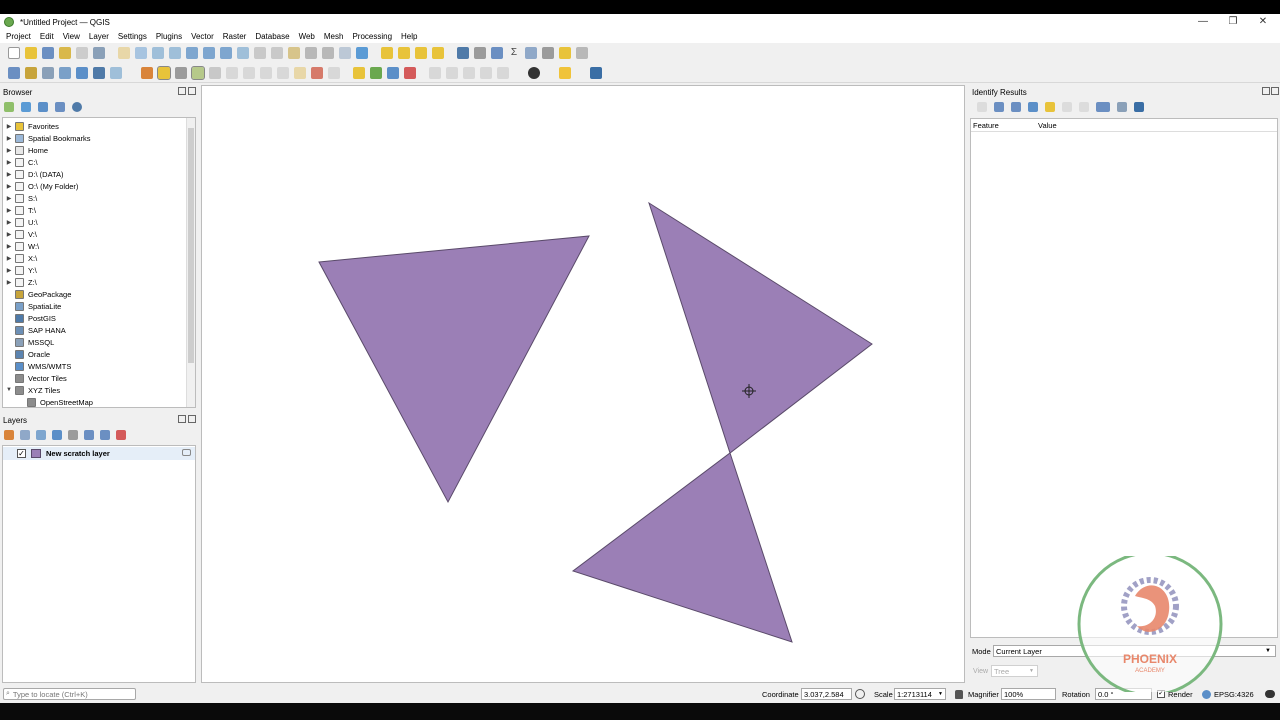  I want to click on browser-item: ▶ S:\, so click(20, 198).